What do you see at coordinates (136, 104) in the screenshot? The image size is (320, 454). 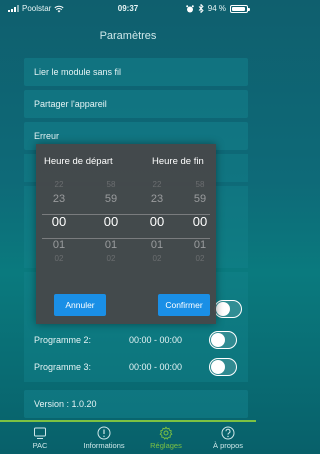 I see `menu-item-share-device: Partager l'appareil` at bounding box center [136, 104].